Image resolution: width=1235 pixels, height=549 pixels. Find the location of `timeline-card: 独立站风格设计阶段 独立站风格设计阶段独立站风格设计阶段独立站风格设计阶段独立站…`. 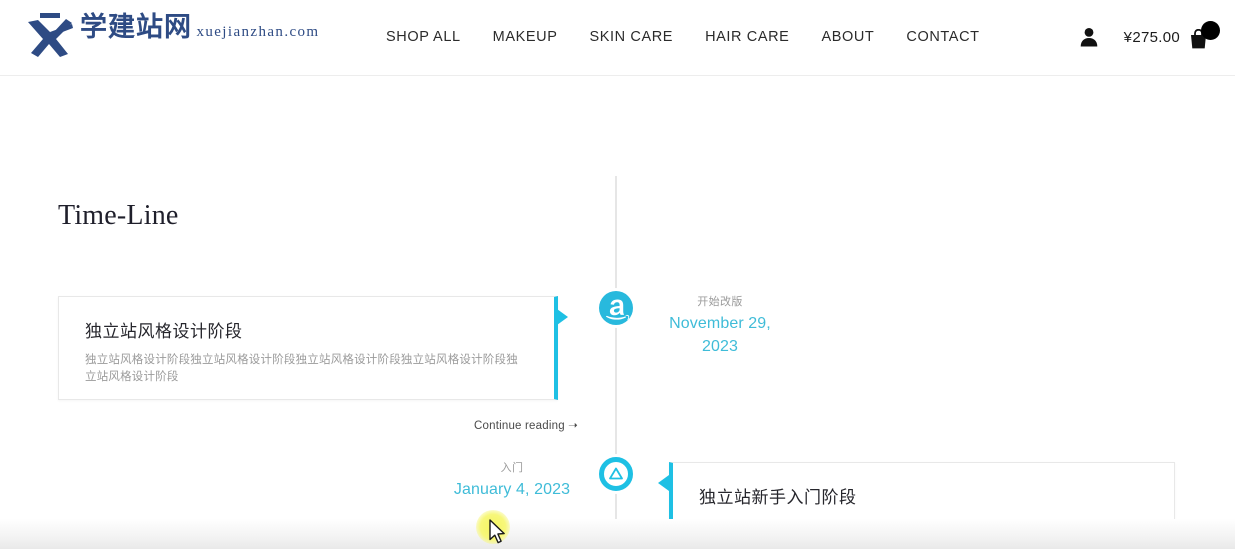

timeline-card: 独立站风格设计阶段 独立站风格设计阶段独立站风格设计阶段独立站风格设计阶段独立站… is located at coordinates (313, 348).